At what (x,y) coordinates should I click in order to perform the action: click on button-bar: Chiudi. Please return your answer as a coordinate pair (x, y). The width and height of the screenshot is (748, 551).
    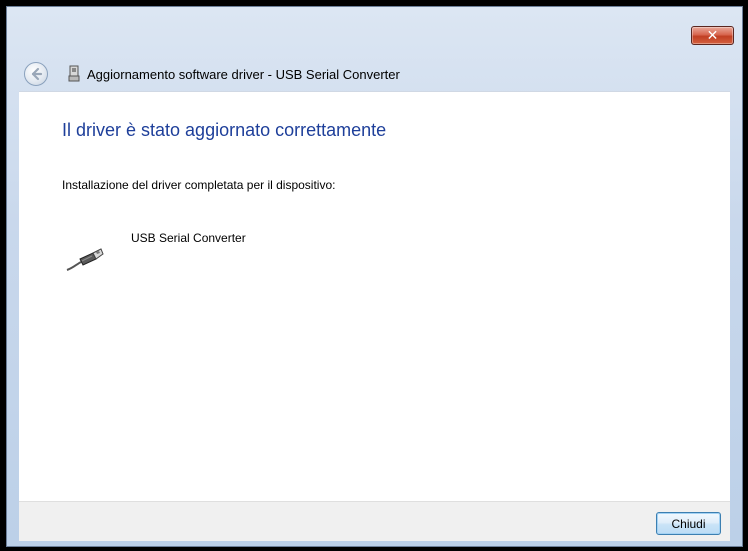
    Looking at the image, I should click on (374, 521).